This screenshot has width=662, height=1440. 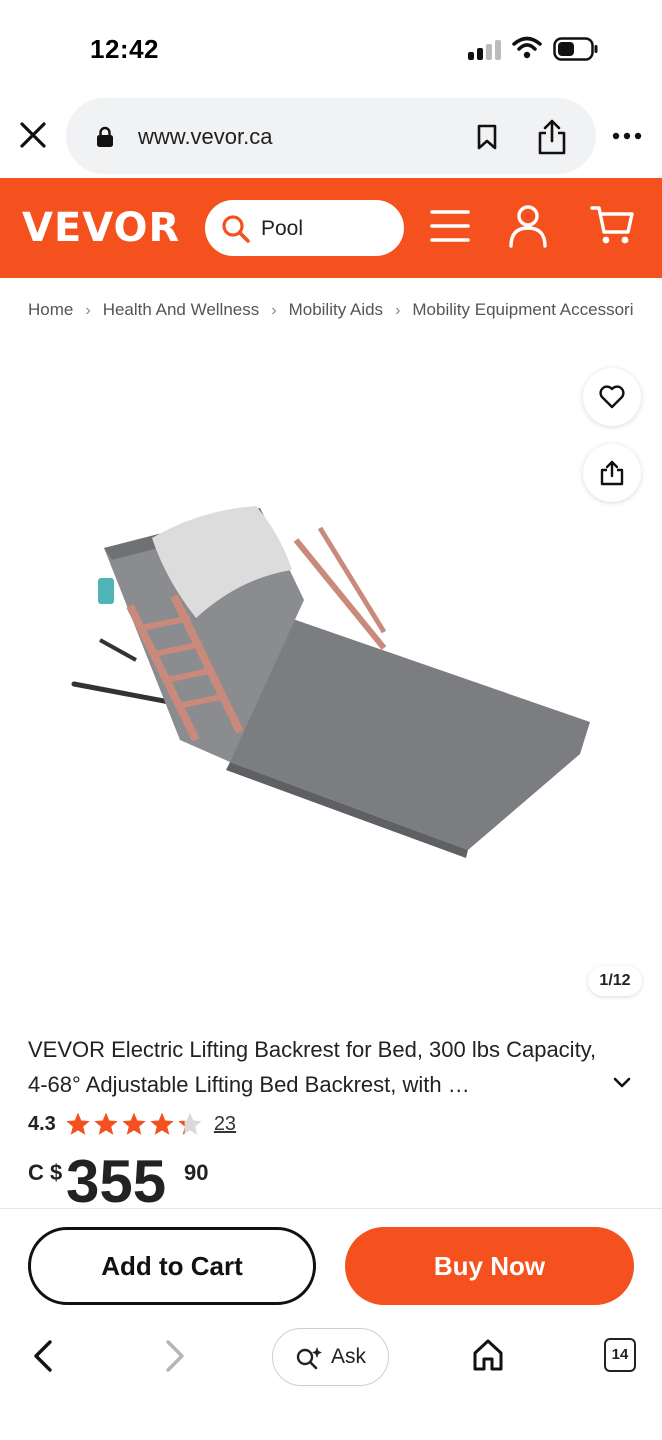 I want to click on search-icon, so click(x=236, y=229).